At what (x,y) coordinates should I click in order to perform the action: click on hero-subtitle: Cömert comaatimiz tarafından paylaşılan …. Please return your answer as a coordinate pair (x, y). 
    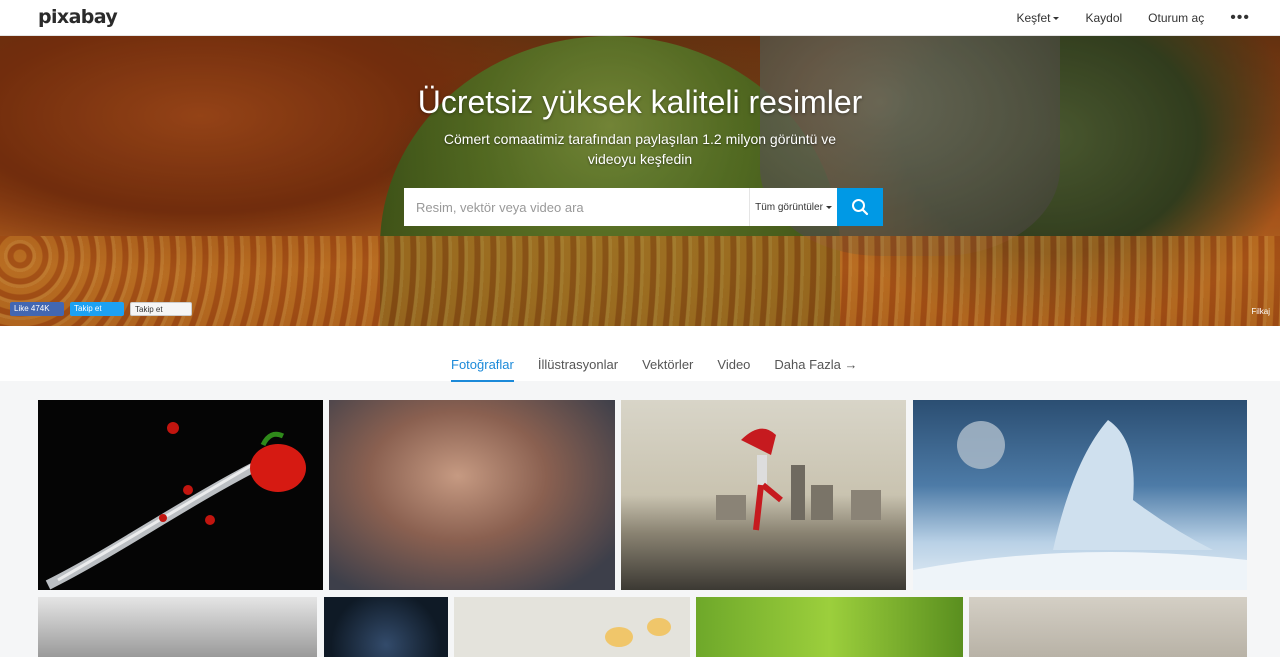
    Looking at the image, I should click on (640, 149).